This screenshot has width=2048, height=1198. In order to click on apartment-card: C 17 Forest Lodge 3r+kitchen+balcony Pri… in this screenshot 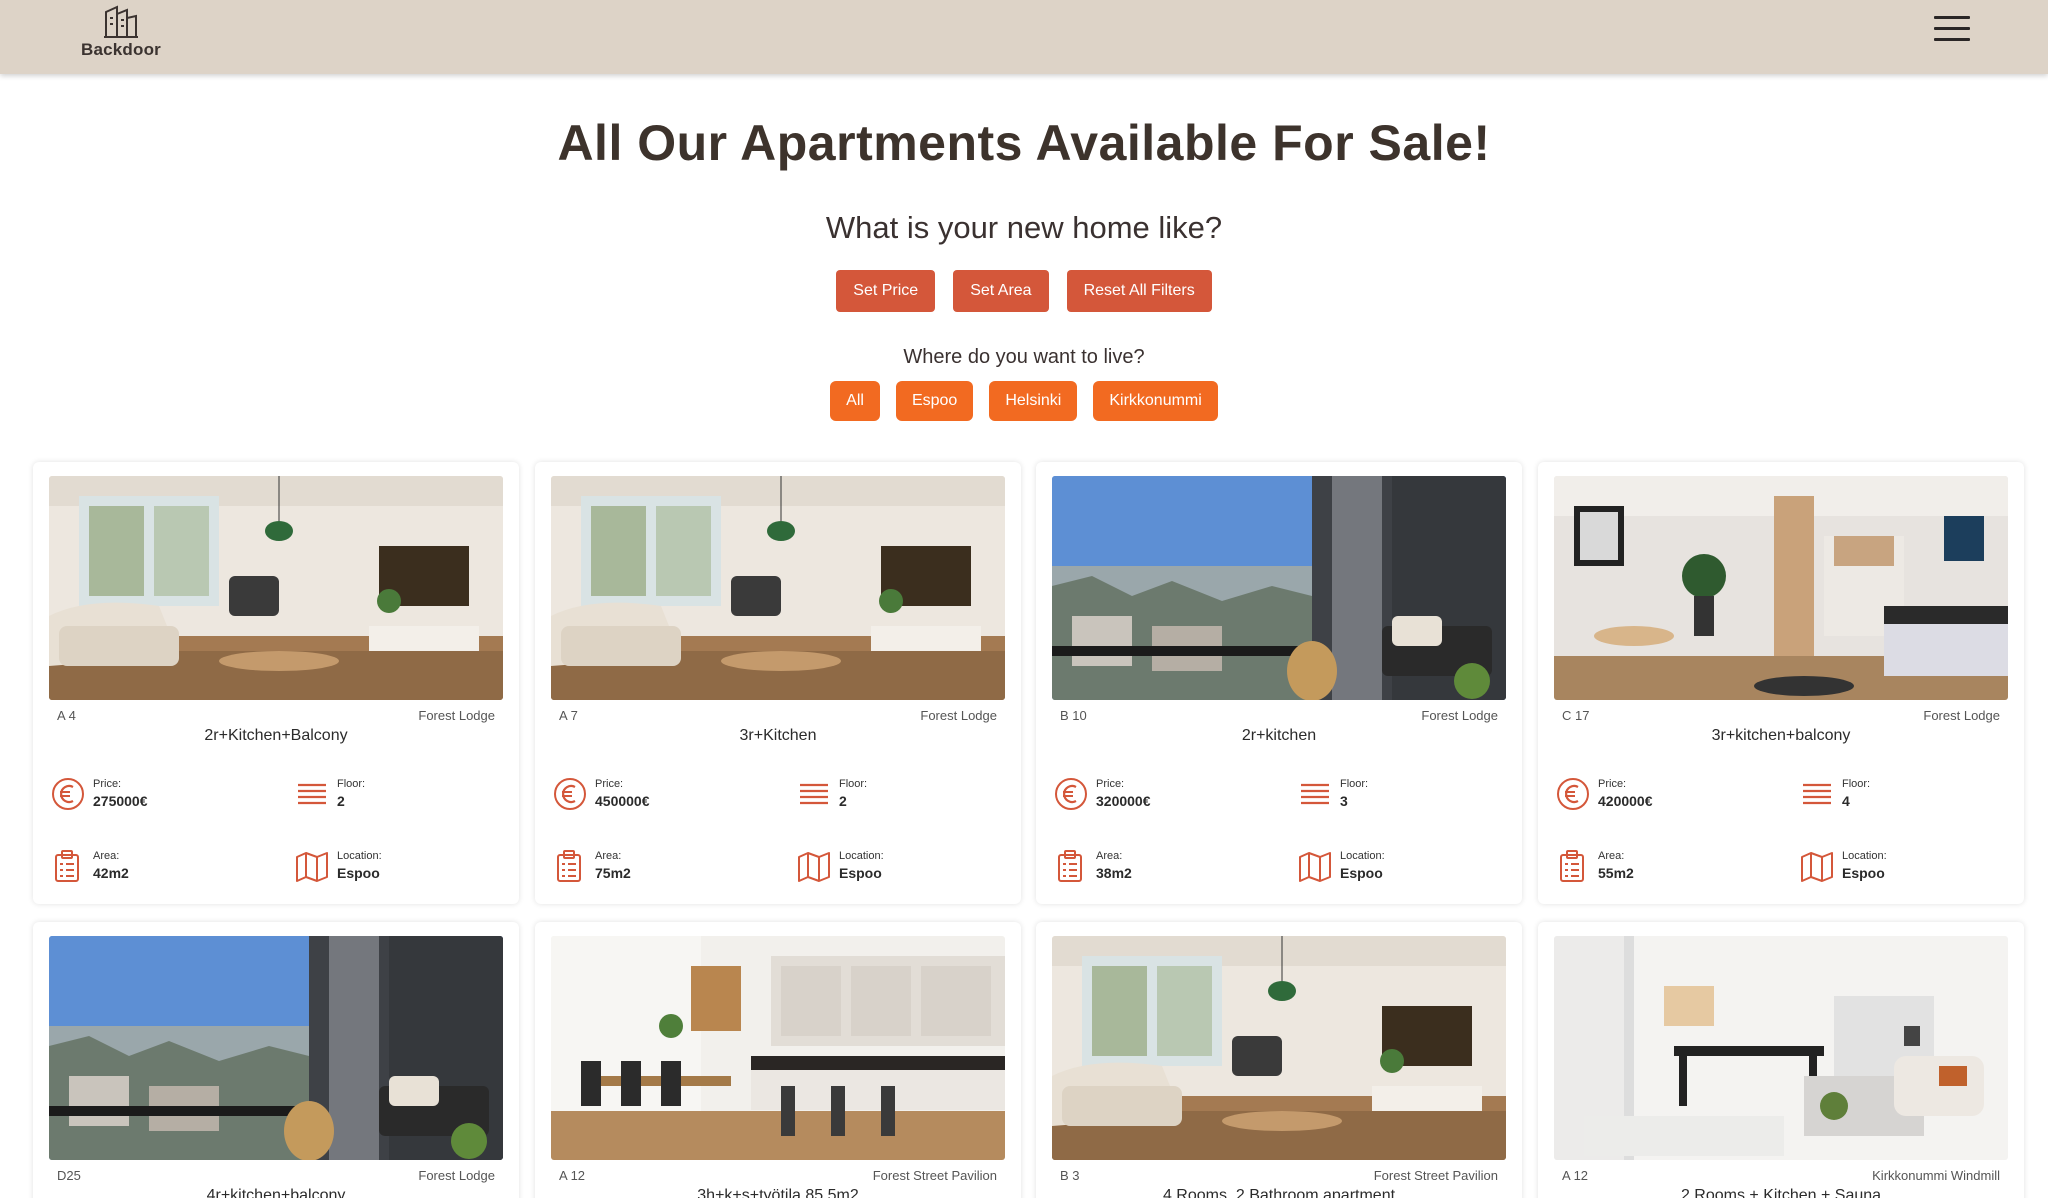, I will do `click(1781, 683)`.